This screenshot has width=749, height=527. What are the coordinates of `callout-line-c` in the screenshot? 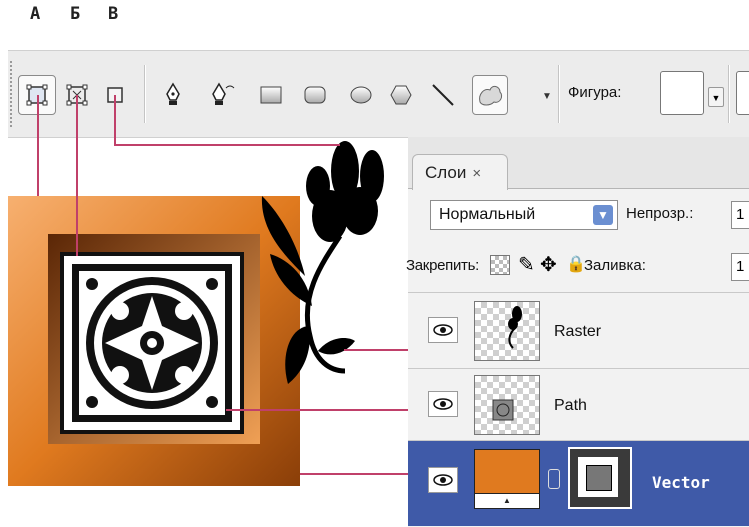 It's located at (227, 120).